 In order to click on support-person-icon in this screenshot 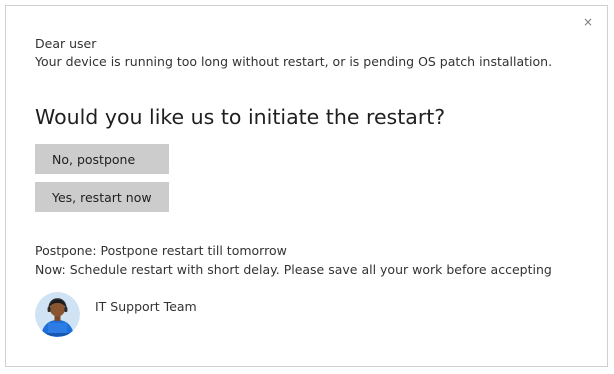, I will do `click(57, 314)`.